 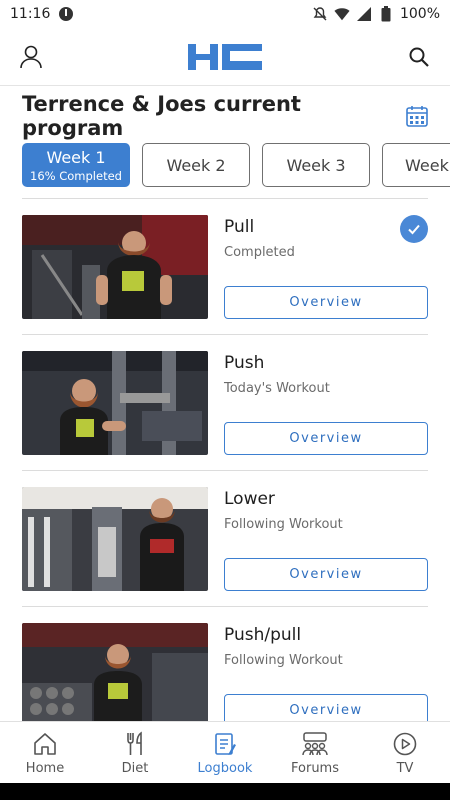 I want to click on profile-icon, so click(x=31, y=56).